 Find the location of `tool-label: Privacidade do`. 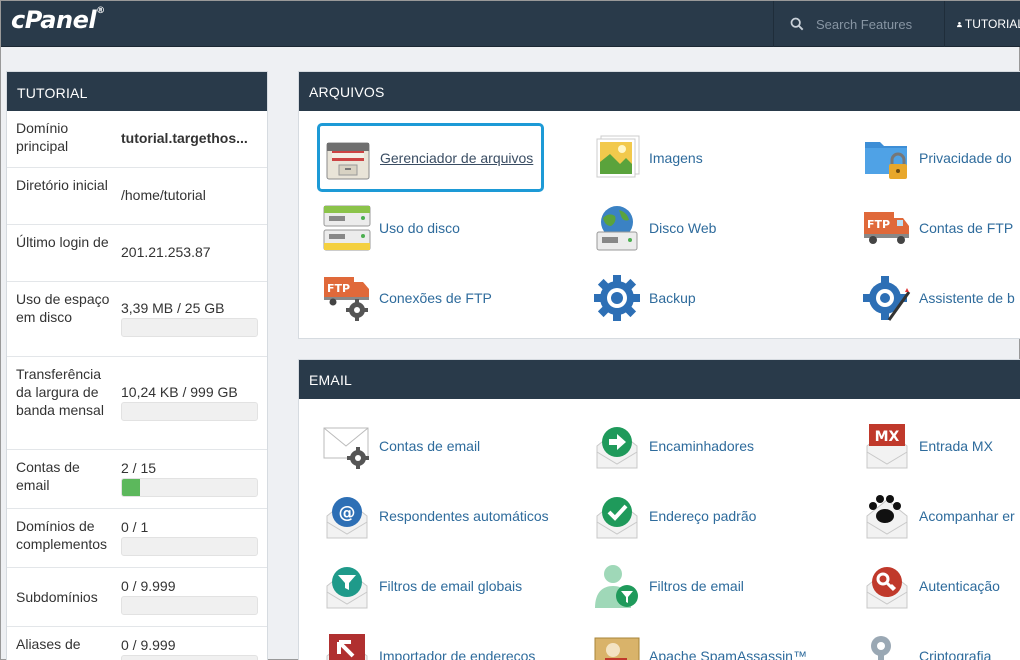

tool-label: Privacidade do is located at coordinates (965, 158).